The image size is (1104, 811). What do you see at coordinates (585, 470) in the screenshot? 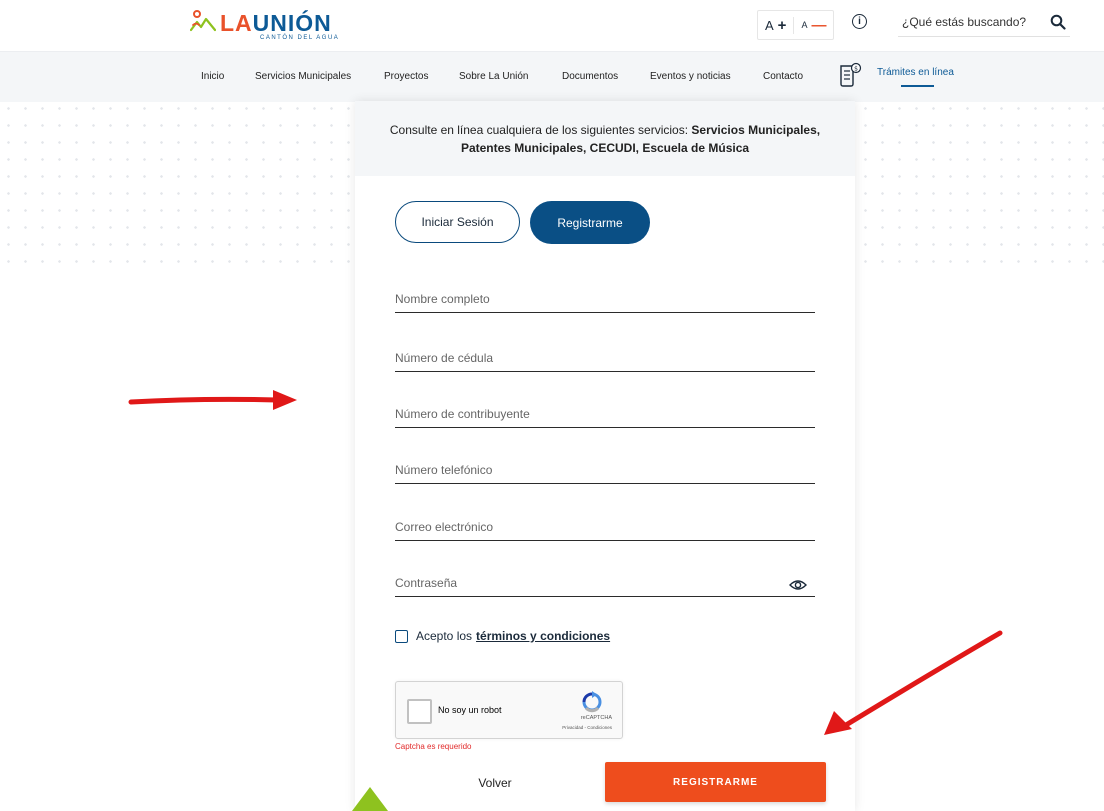
I see `phone-input` at bounding box center [585, 470].